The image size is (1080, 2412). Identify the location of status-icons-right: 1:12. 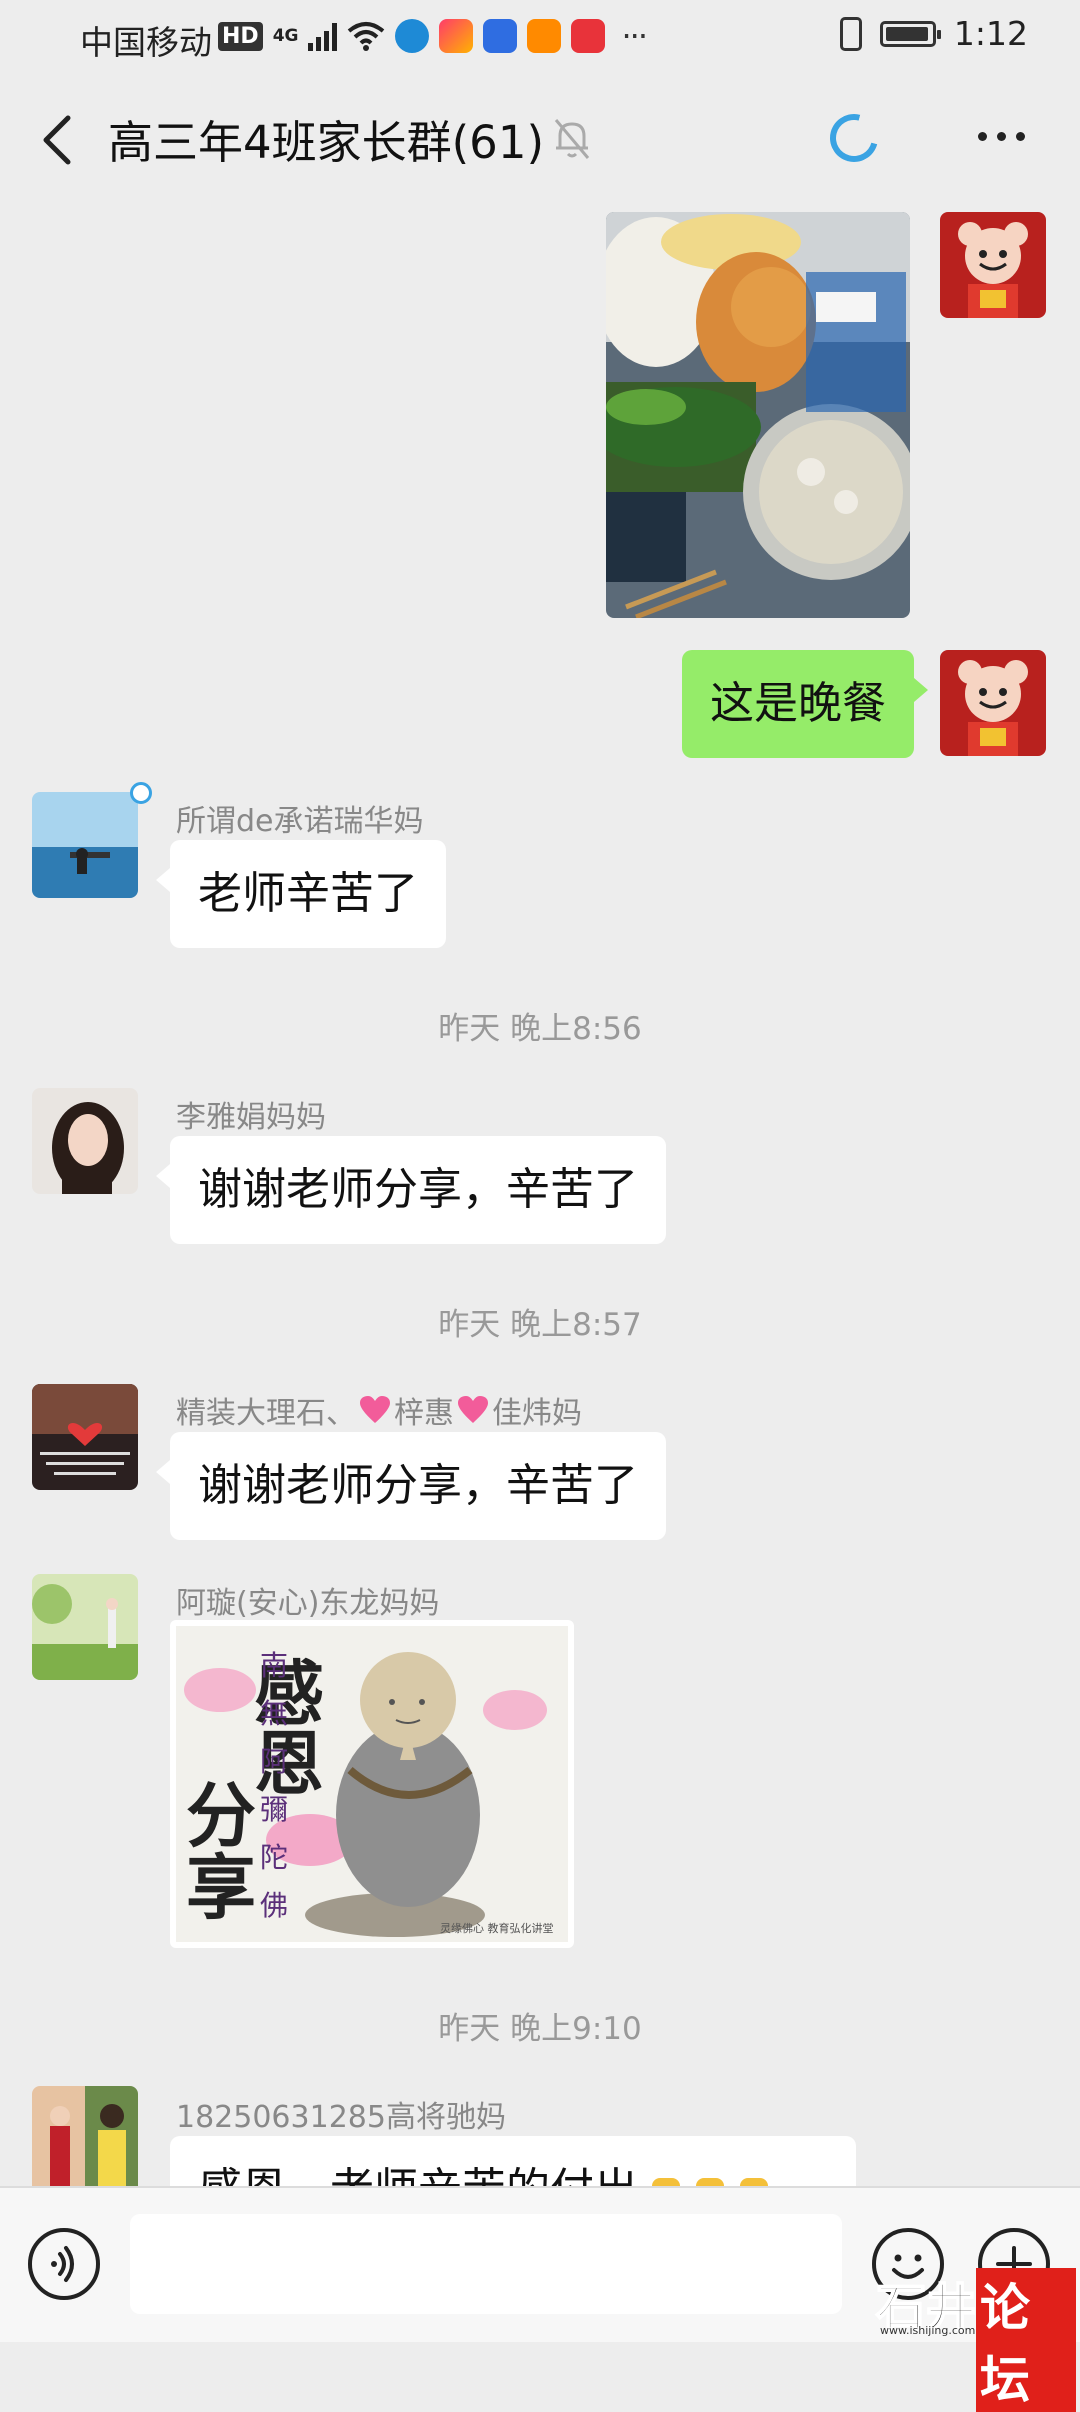
(933, 33).